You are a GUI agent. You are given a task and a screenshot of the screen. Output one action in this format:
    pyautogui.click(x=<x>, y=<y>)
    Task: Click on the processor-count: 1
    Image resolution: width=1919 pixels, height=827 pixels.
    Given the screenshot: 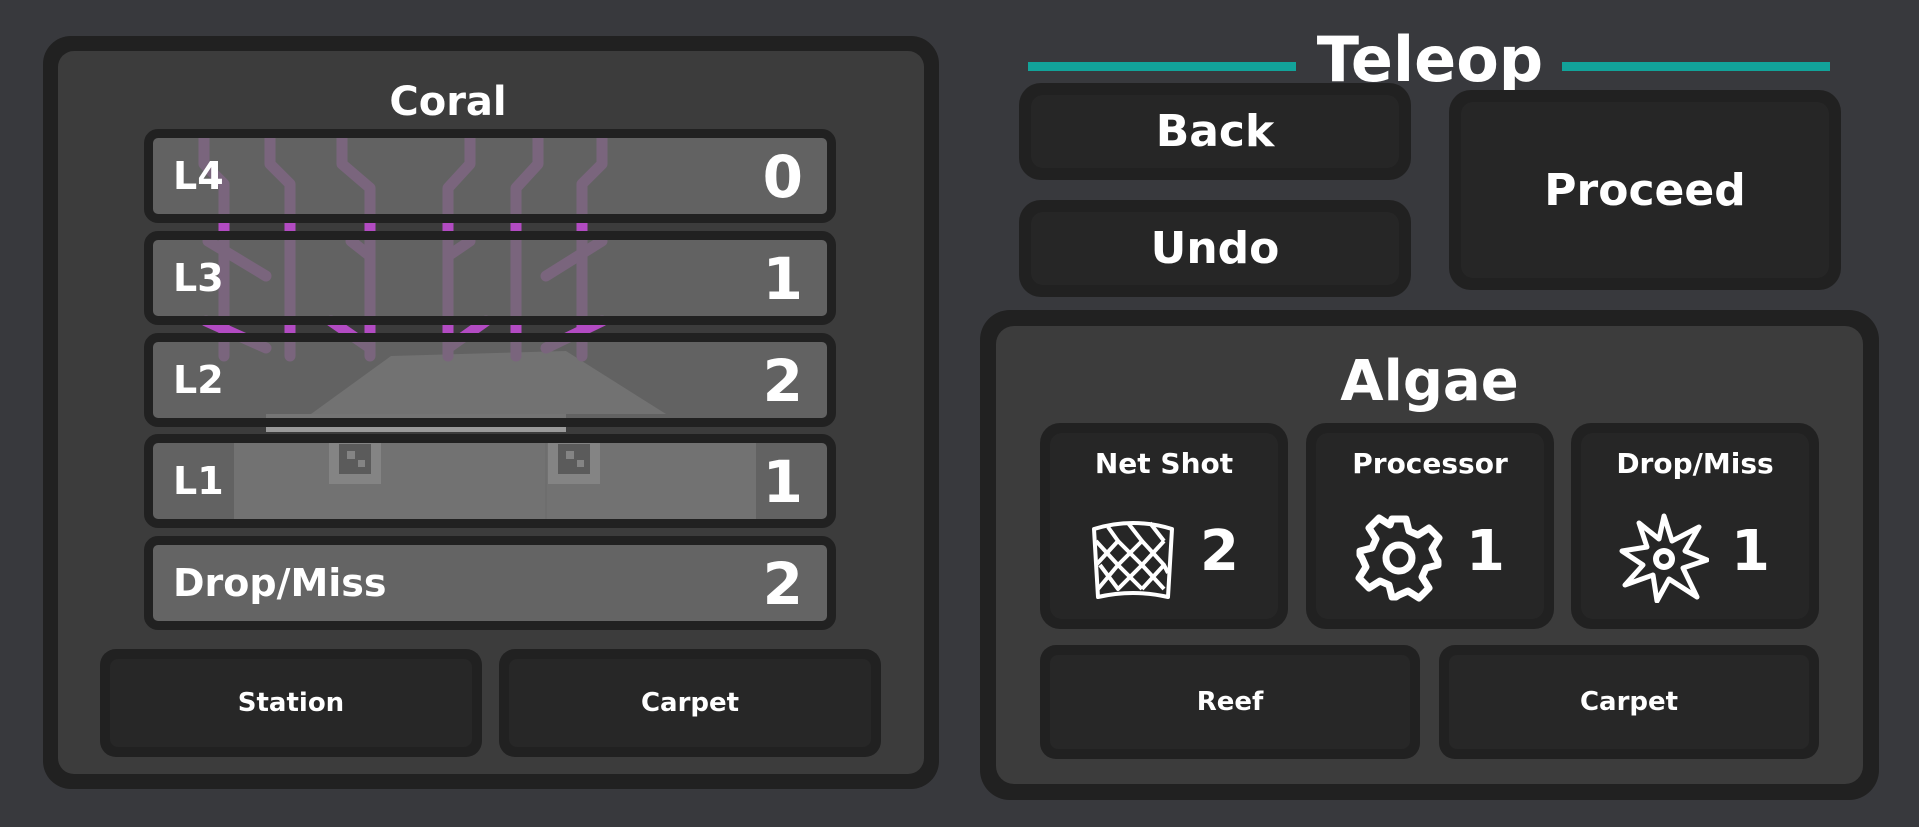 What is the action you would take?
    pyautogui.click(x=1485, y=551)
    